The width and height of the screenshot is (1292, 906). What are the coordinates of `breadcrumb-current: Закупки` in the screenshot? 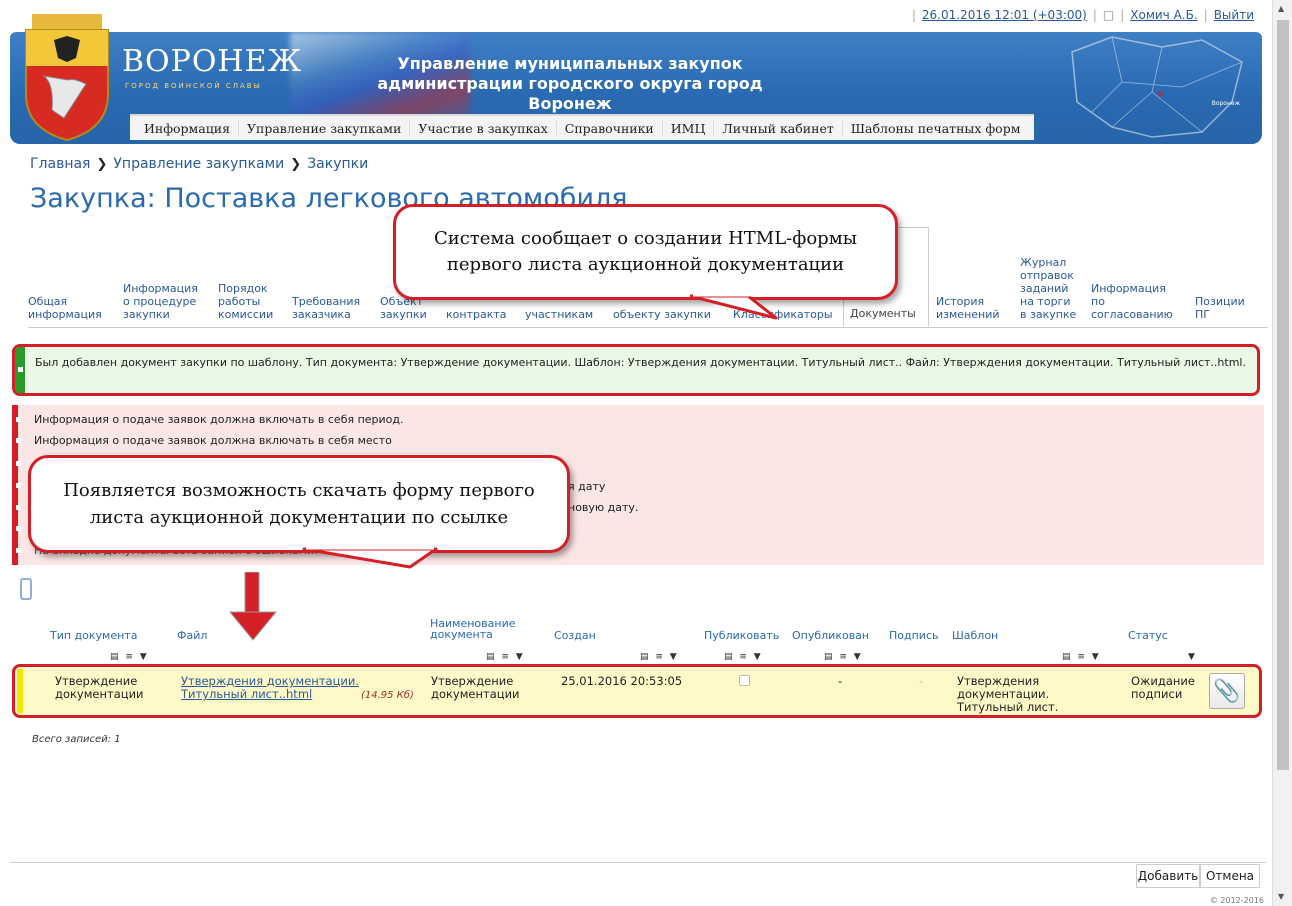 It's located at (337, 164).